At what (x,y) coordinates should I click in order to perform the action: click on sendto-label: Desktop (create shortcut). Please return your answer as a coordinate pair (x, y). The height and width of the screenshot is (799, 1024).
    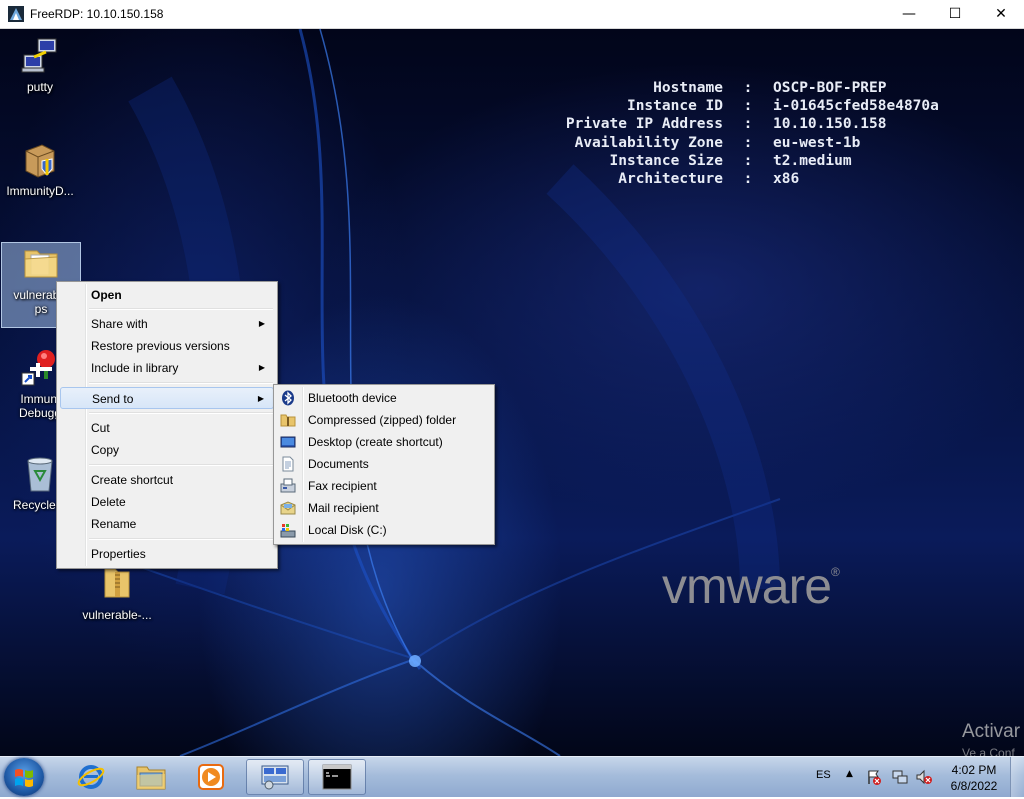
    Looking at the image, I should click on (375, 442).